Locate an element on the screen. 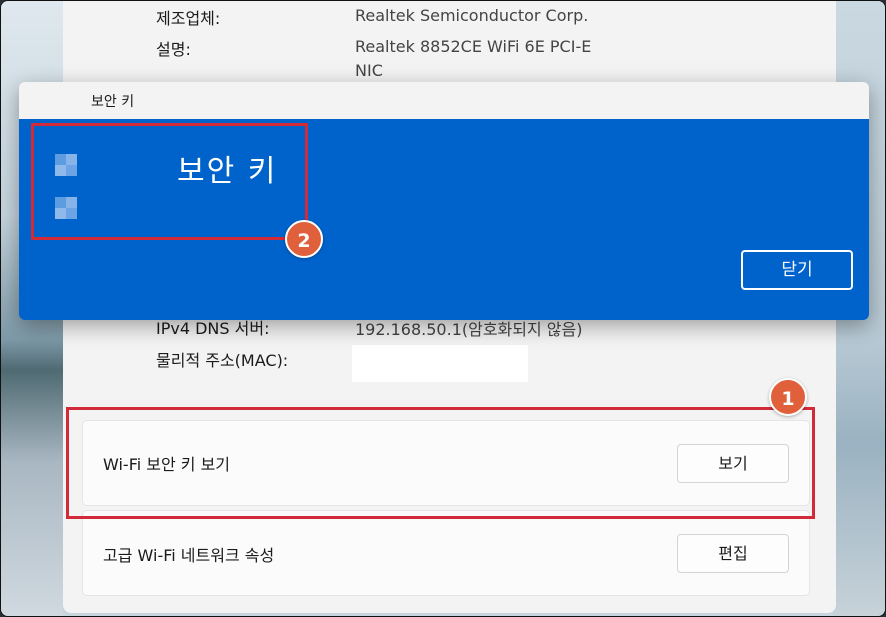  description-value-line2: NIC is located at coordinates (369, 70).